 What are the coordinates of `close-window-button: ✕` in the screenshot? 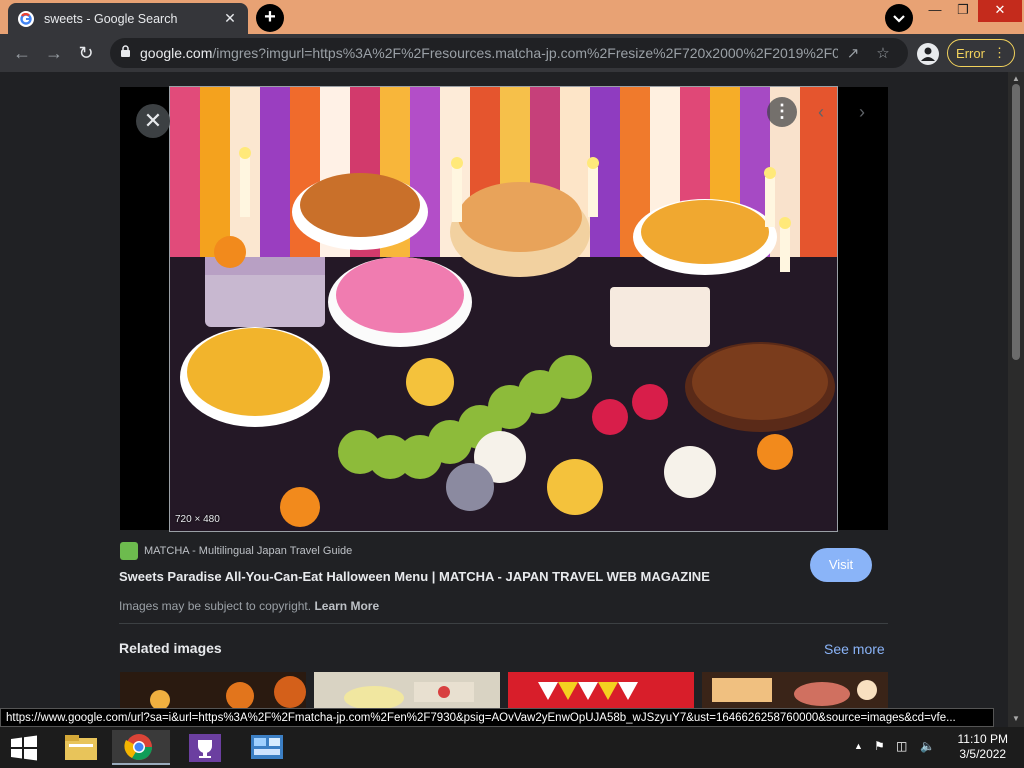 It's located at (1000, 11).